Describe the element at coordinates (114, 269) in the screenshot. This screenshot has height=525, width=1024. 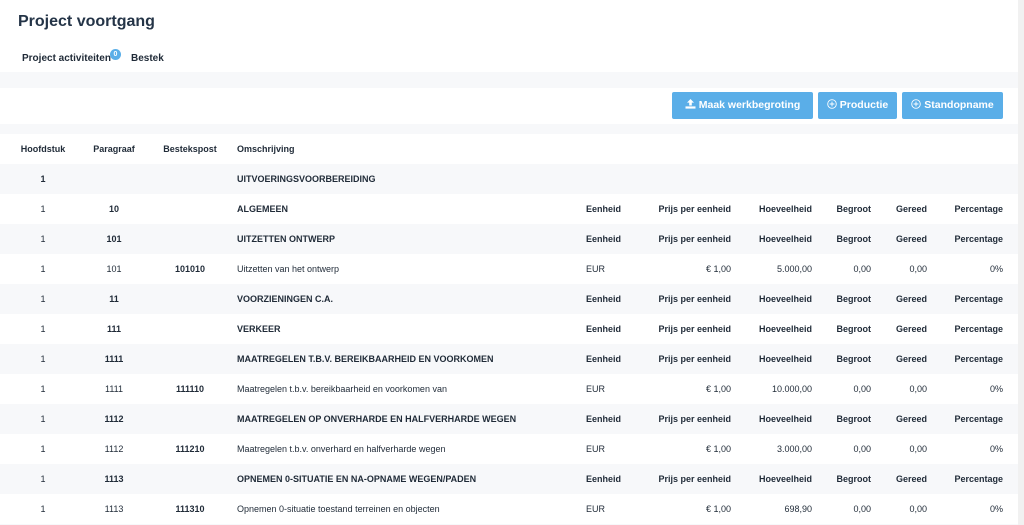
I see `cell-paragraaf: 101` at that location.